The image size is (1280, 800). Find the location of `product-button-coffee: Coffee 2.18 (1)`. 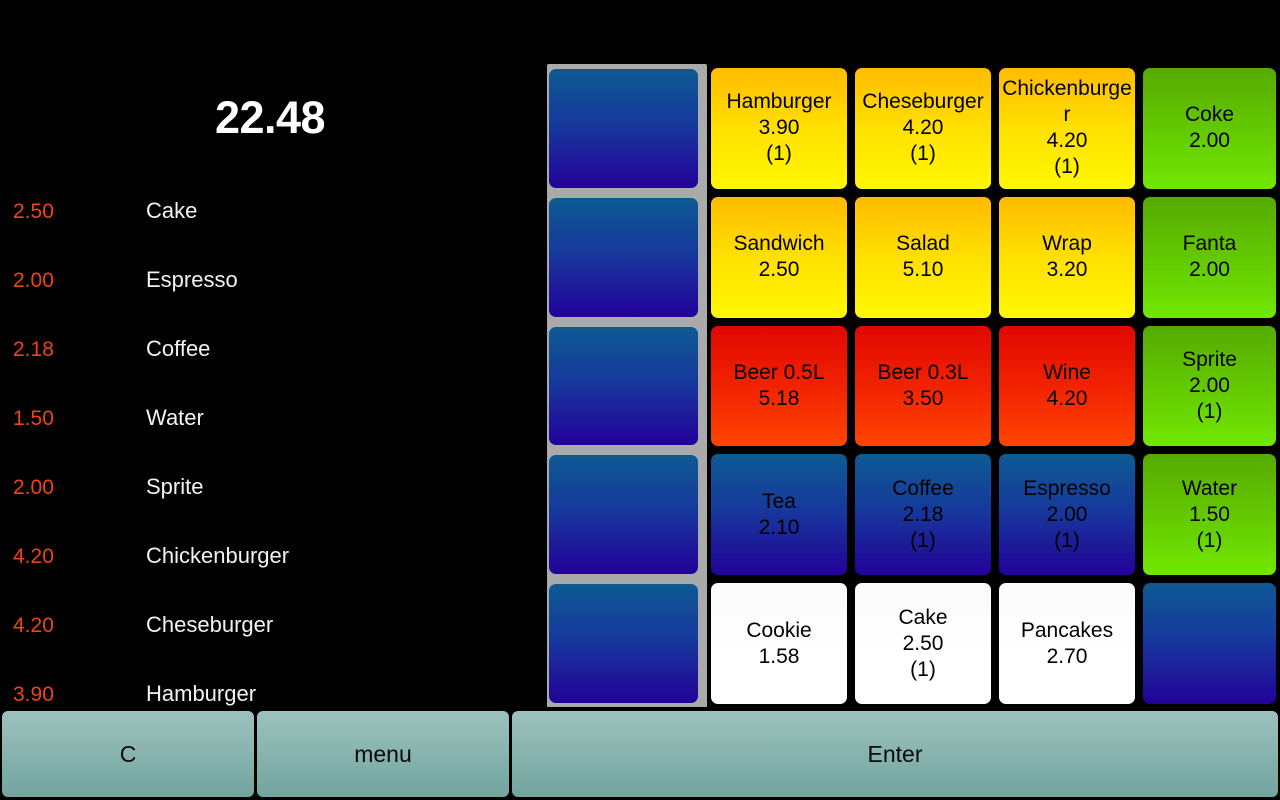

product-button-coffee: Coffee 2.18 (1) is located at coordinates (923, 515).